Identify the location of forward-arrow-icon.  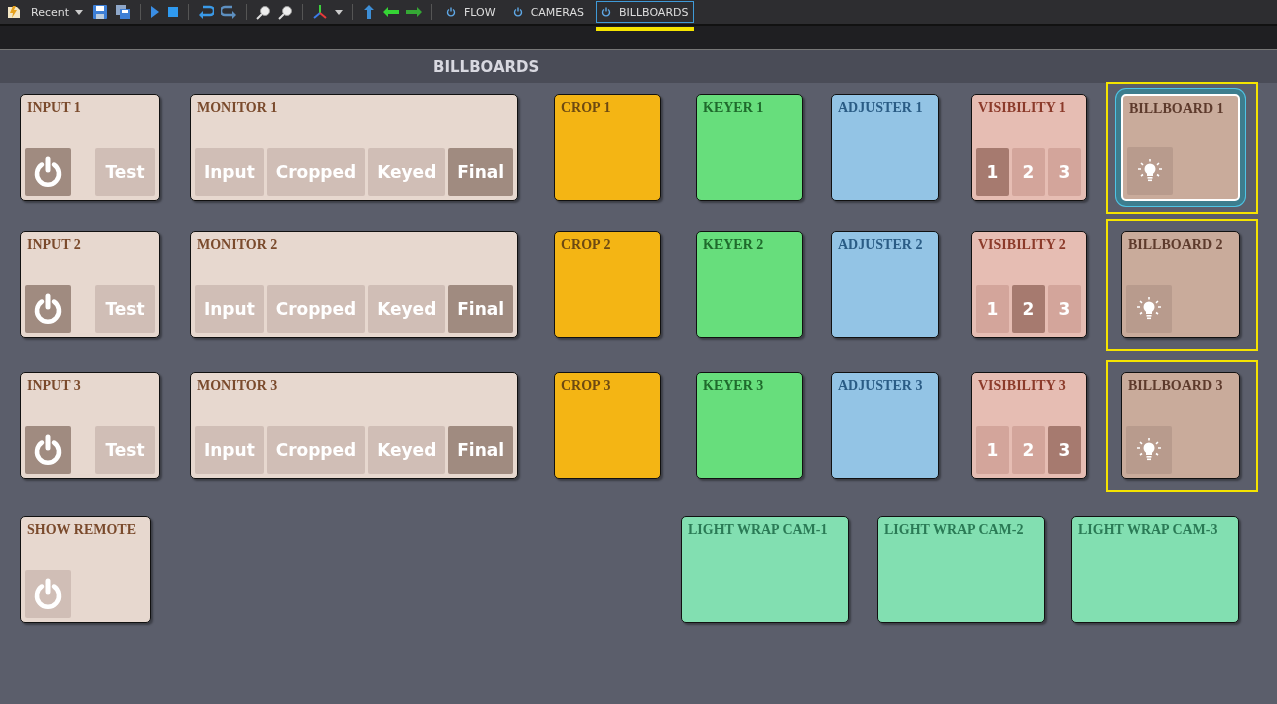
(414, 12).